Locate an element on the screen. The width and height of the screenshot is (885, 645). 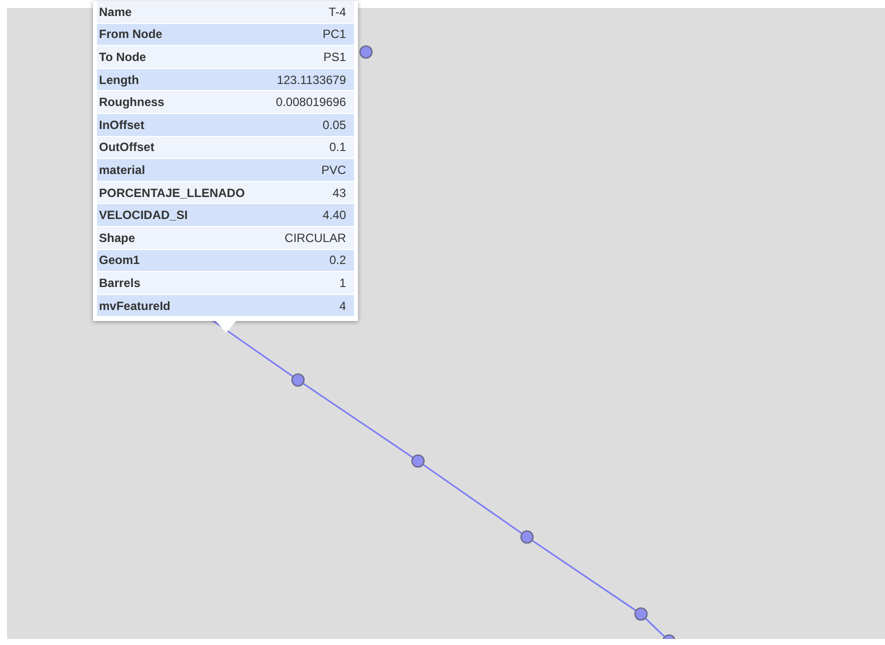
attribute-label: Name is located at coordinates (115, 11).